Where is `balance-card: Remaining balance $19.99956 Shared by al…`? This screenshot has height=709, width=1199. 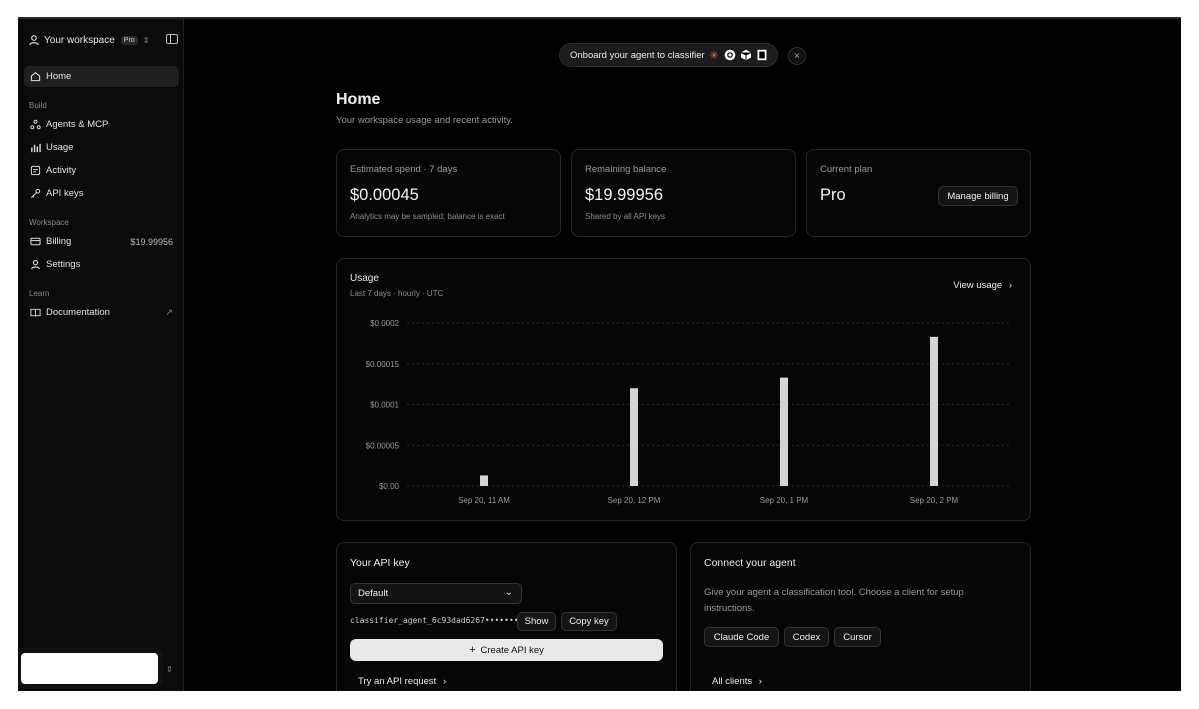 balance-card: Remaining balance $19.99956 Shared by al… is located at coordinates (683, 193).